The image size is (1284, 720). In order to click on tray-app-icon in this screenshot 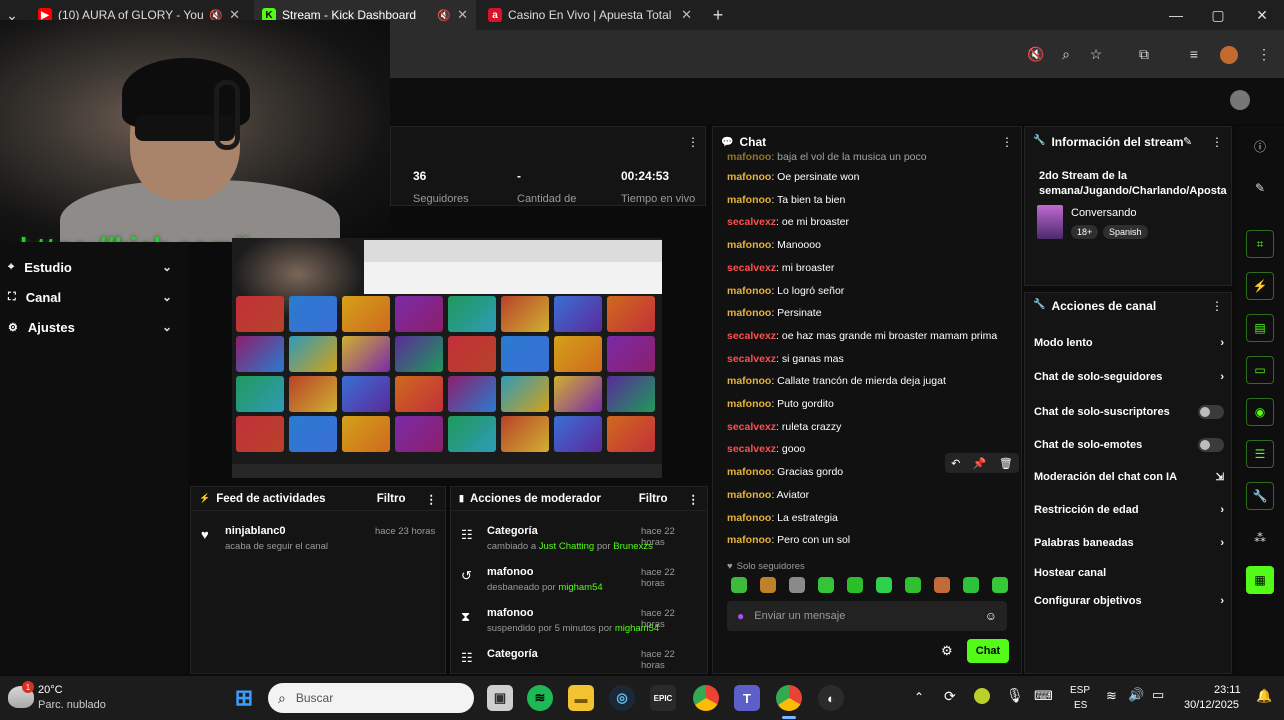, I will do `click(982, 696)`.